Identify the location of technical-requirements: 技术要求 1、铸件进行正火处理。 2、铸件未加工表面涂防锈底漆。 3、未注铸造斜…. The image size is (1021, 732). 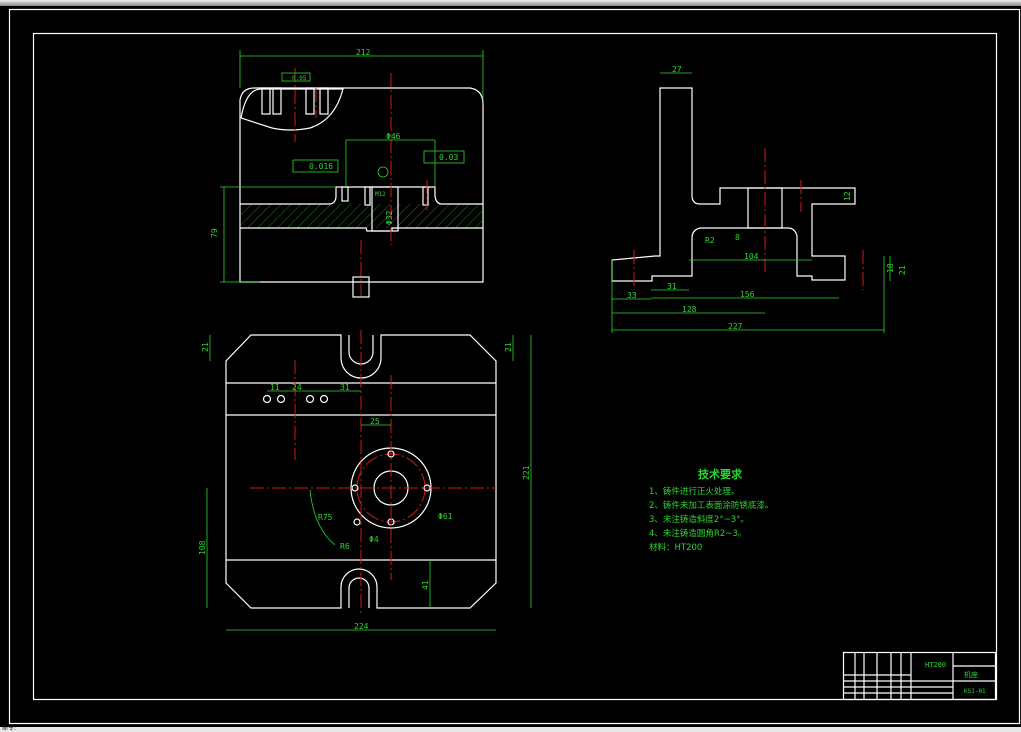
(711, 510).